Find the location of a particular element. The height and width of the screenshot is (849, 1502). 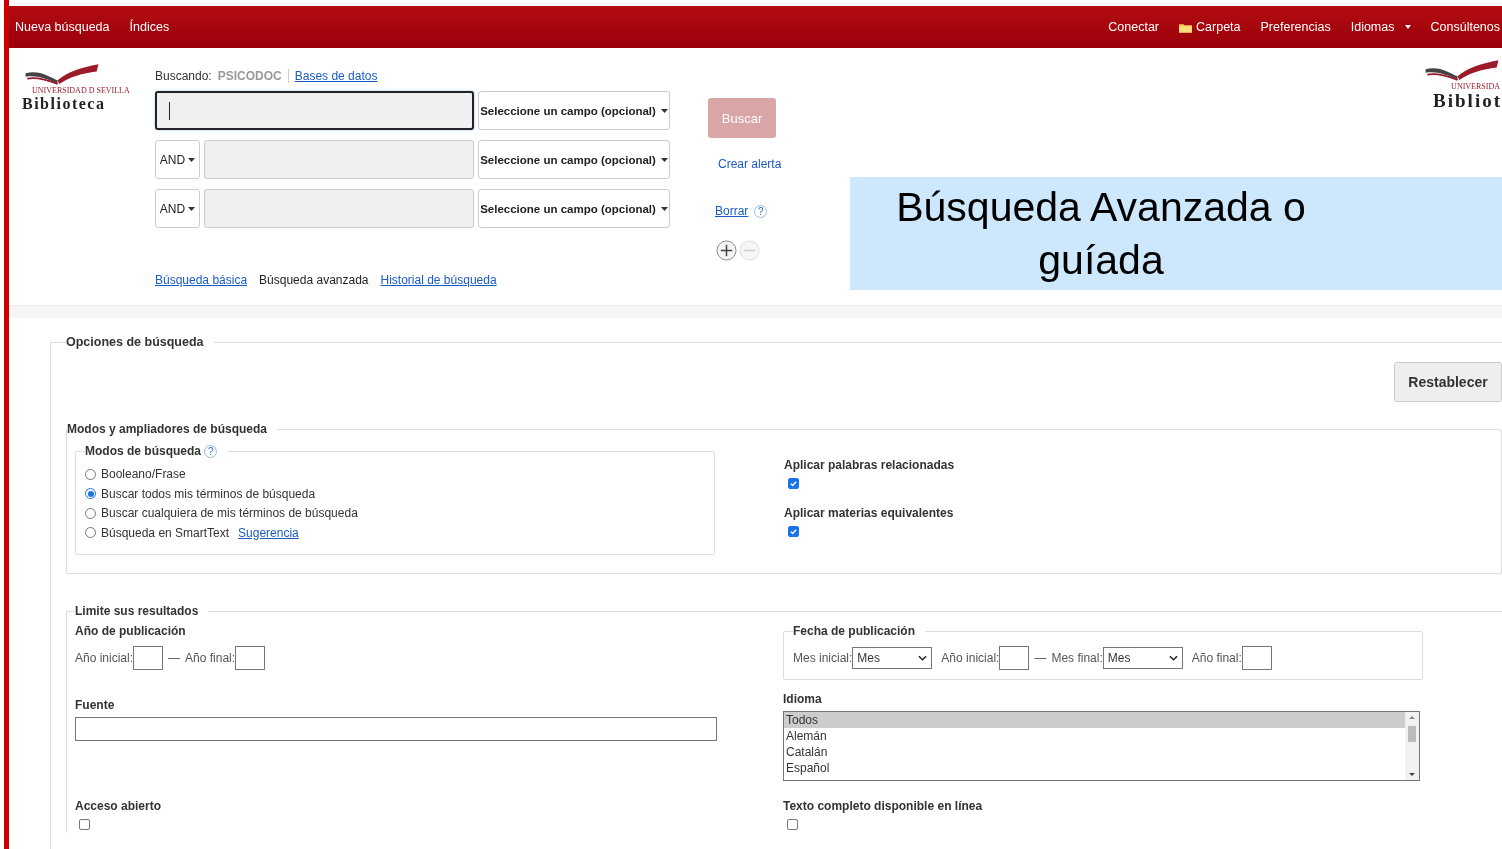

field-title: Fecha de publicación is located at coordinates (855, 631).